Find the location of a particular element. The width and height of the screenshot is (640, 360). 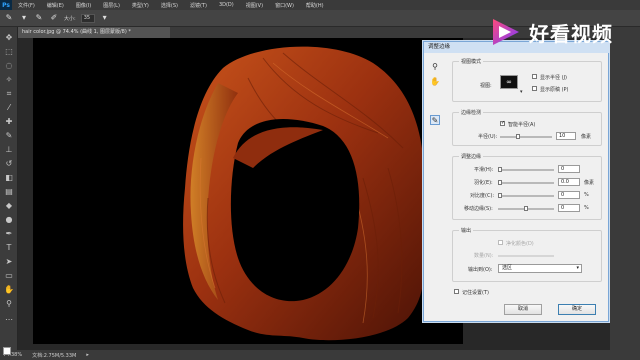

shift-edge-slider is located at coordinates (526, 208).